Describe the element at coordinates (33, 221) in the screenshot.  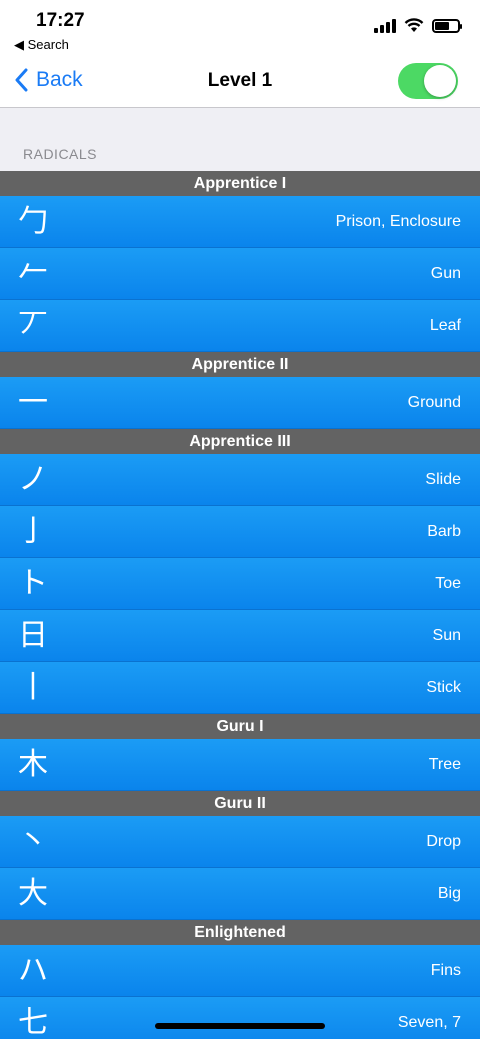
I see `radical-character: 勹` at that location.